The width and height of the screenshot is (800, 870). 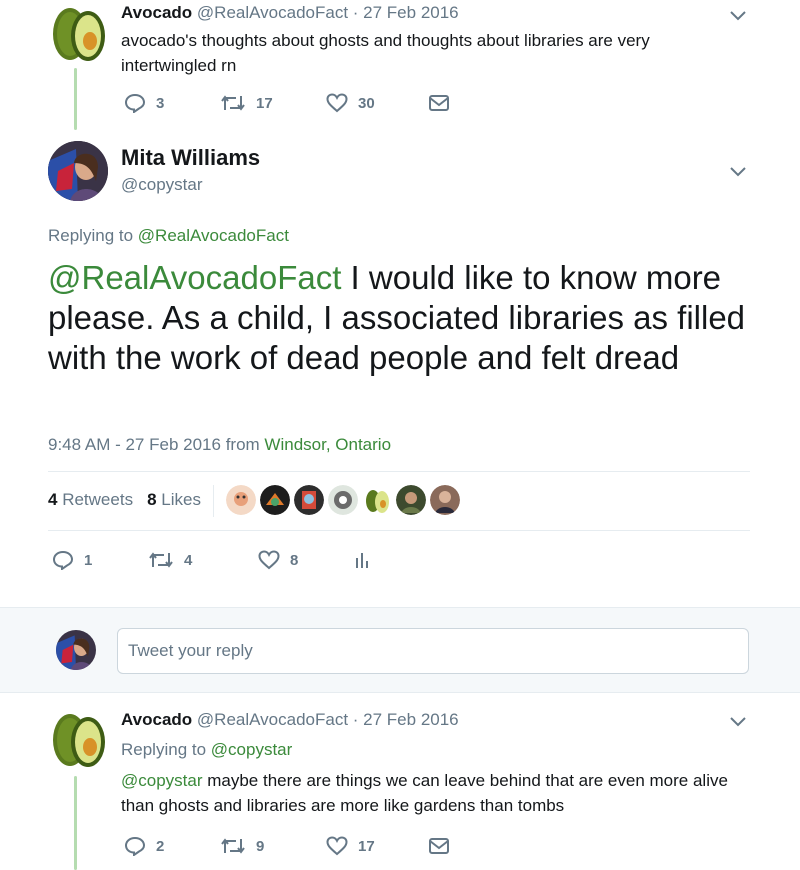 What do you see at coordinates (194, 277) in the screenshot?
I see `mention-link: @RealAvocadoFact` at bounding box center [194, 277].